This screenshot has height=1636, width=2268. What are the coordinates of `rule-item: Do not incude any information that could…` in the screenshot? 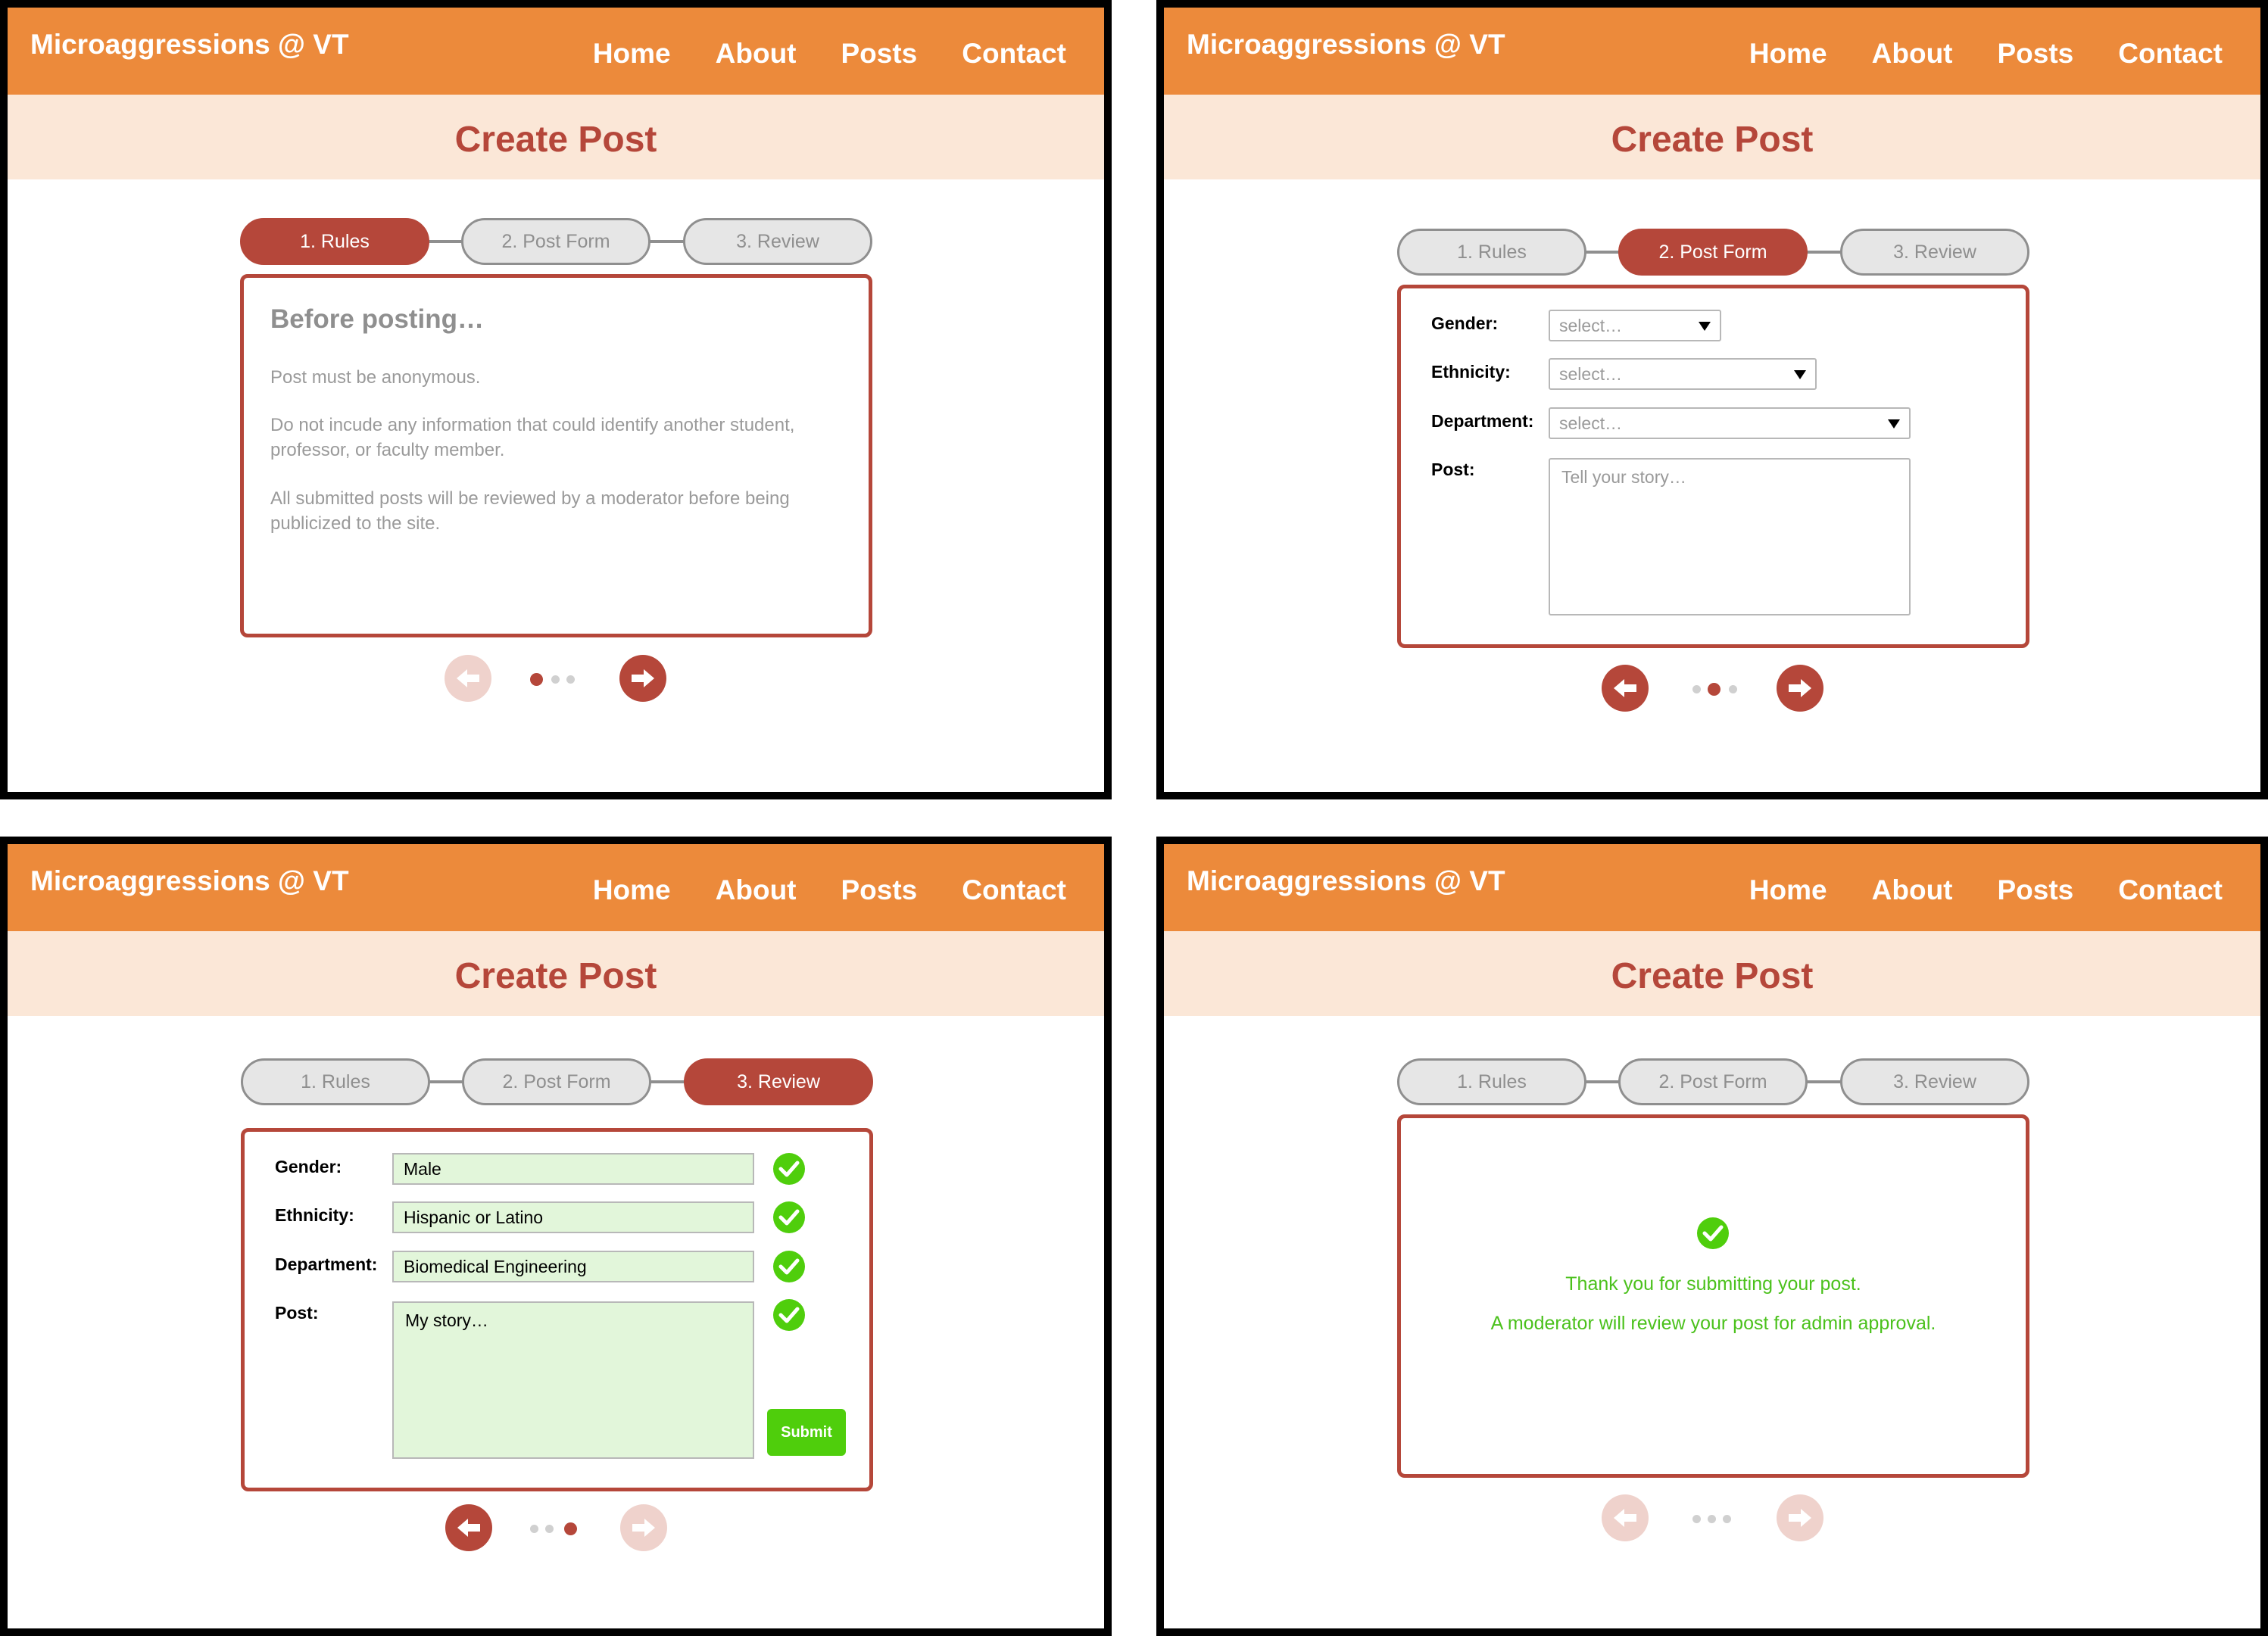 It's located at (532, 437).